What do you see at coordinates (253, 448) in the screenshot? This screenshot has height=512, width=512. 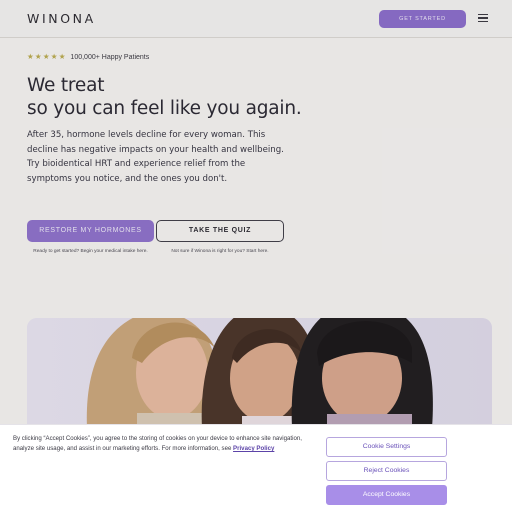 I see `privacy-policy-link: Privacy Policy` at bounding box center [253, 448].